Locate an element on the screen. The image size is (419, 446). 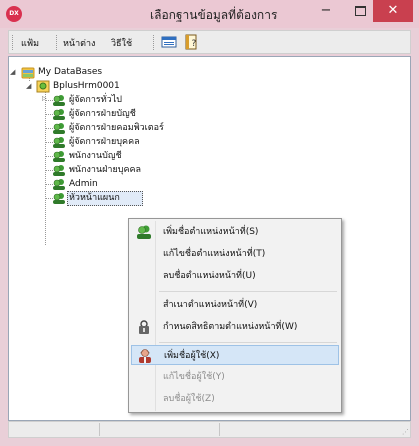
menu-item-label: เพิ่มชื่อผู้ใช้(X) is located at coordinates (192, 356).